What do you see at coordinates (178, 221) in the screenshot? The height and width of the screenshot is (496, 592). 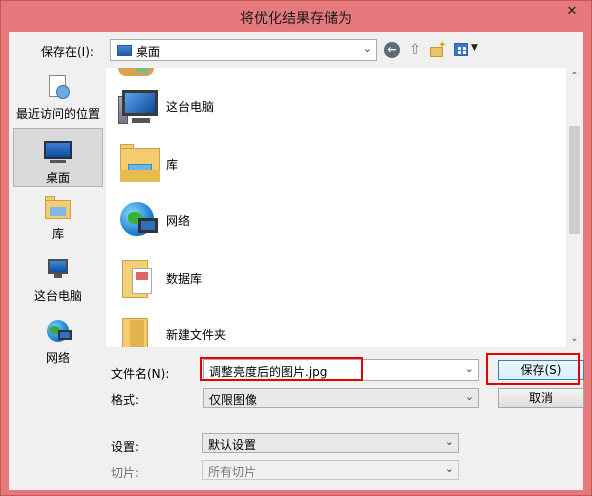 I see `list-item-name: 网络` at bounding box center [178, 221].